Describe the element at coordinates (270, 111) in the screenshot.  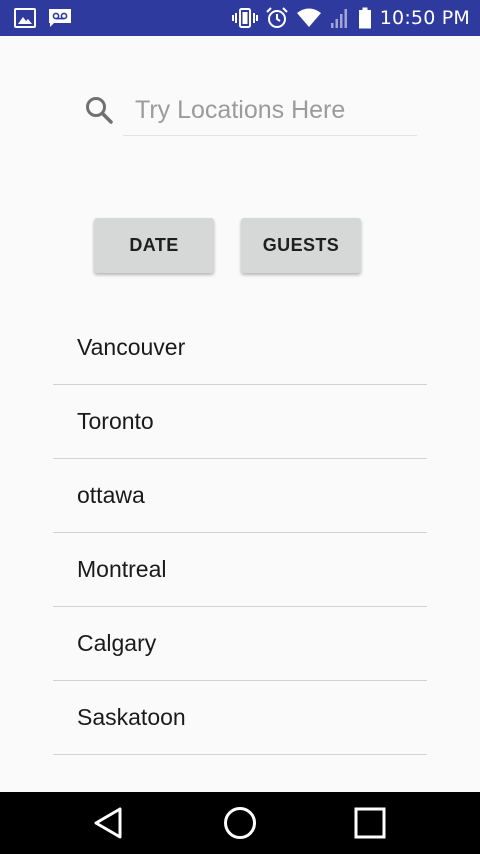
I see `search-input` at that location.